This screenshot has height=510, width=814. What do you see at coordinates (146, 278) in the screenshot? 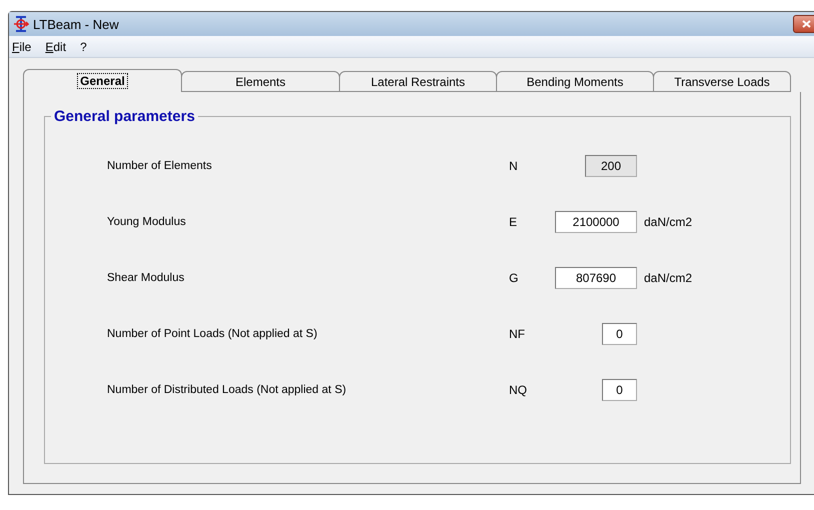
I see `parameter-label: Shear Modulus` at bounding box center [146, 278].